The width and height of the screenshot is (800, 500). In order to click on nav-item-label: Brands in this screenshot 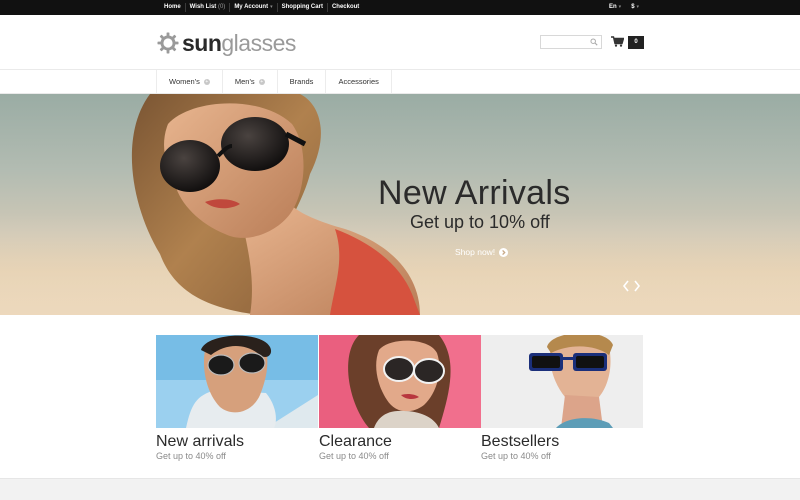, I will do `click(301, 81)`.